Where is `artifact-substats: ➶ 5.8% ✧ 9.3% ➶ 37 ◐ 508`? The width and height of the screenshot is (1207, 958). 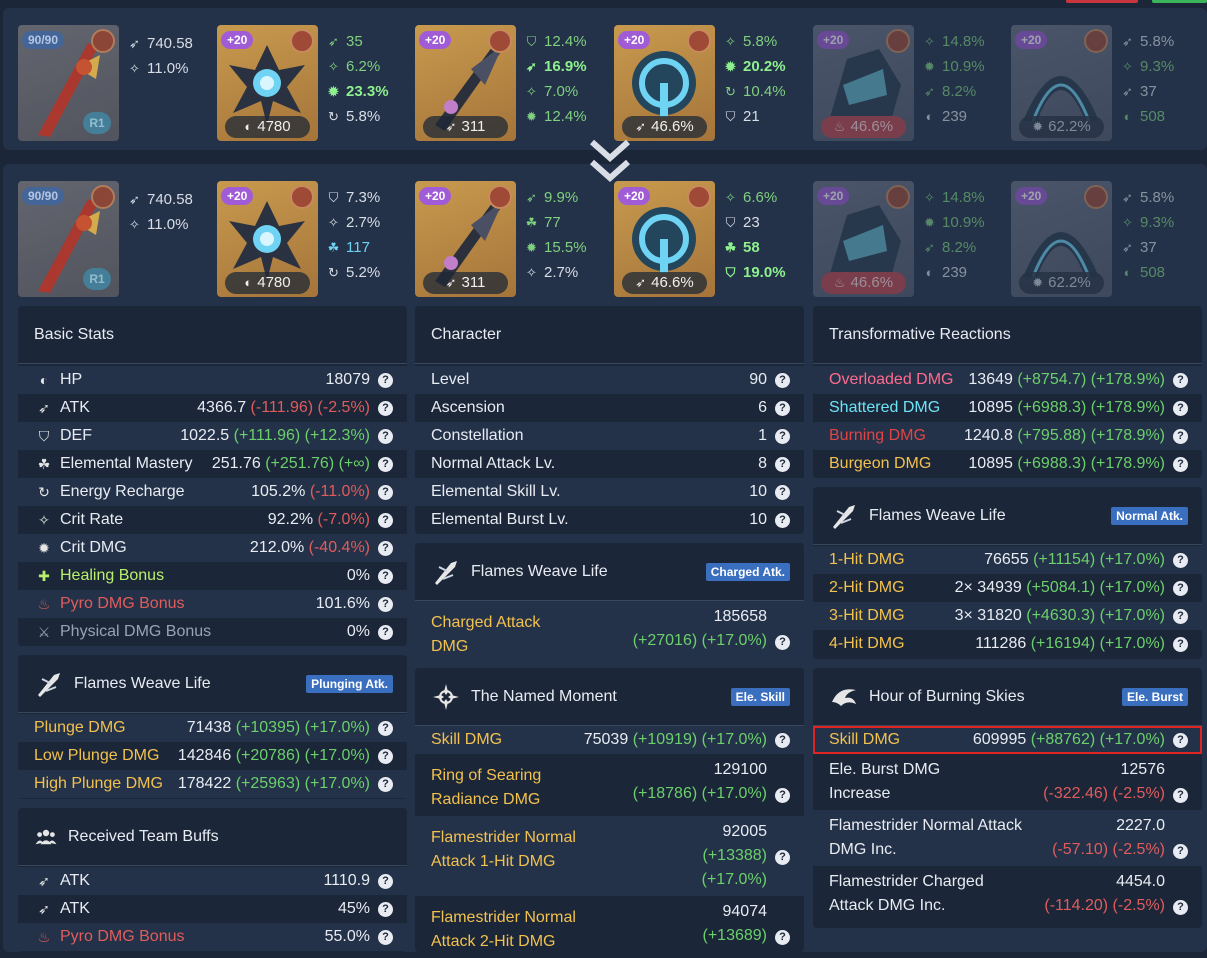 artifact-substats: ➶ 5.8% ✧ 9.3% ➶ 37 ◐ 508 is located at coordinates (1160, 235).